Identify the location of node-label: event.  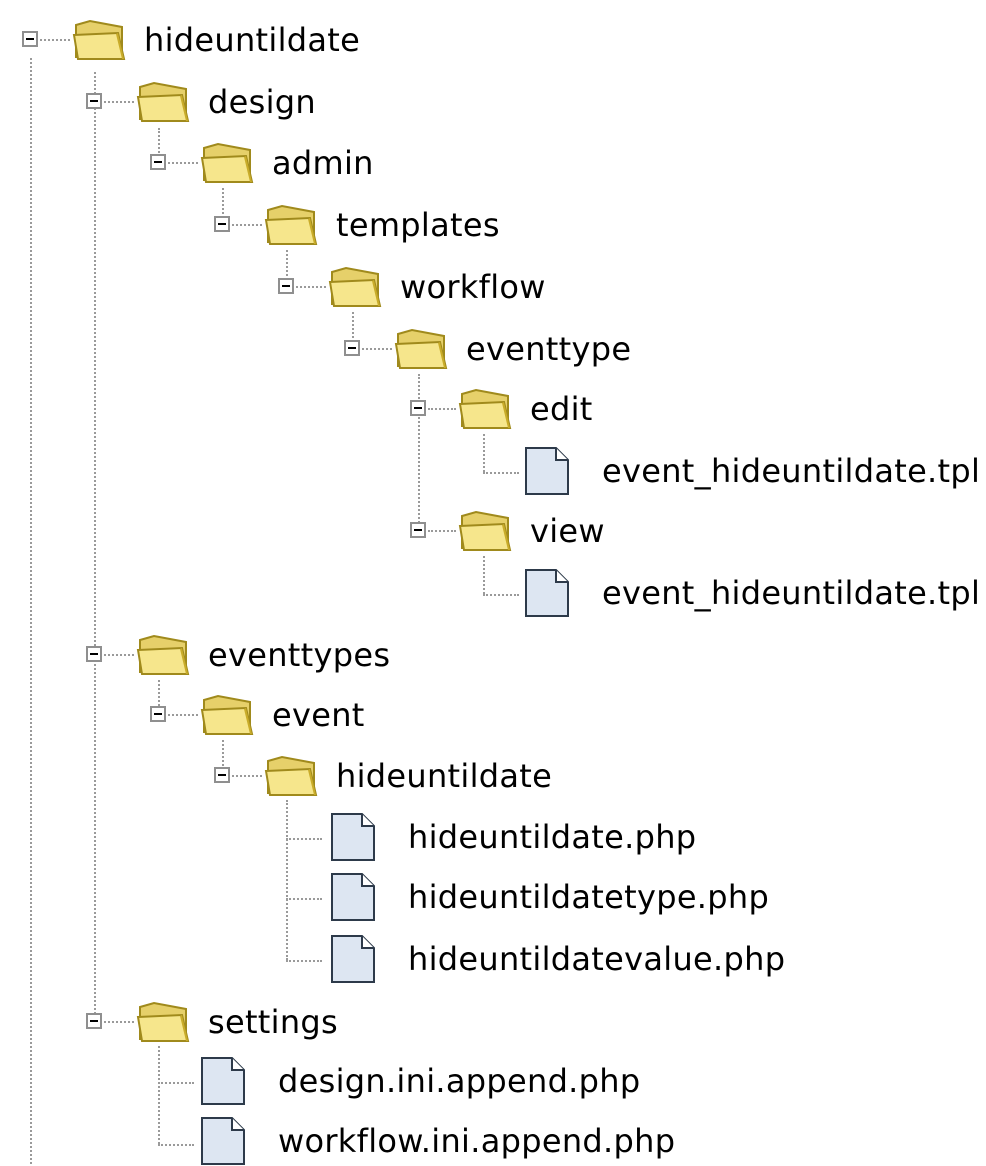
(318, 715).